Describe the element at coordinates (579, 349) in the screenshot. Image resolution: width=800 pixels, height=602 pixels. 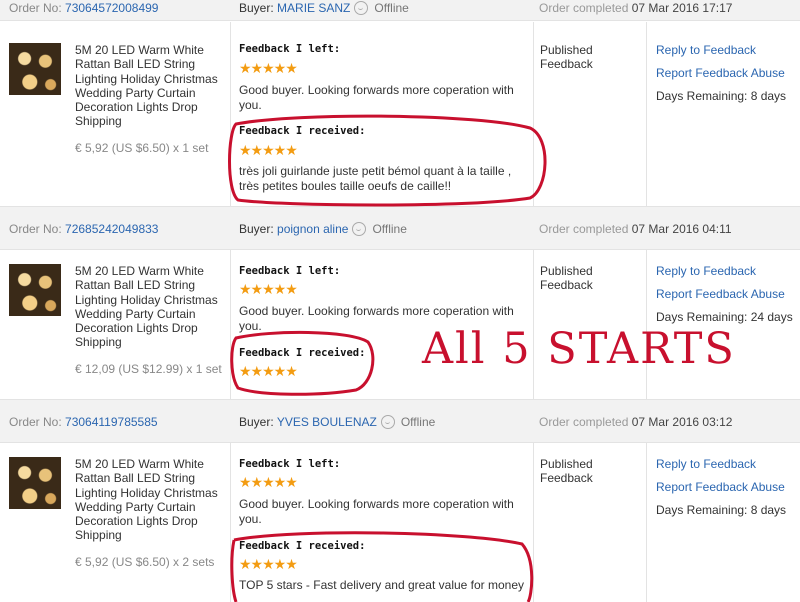
I see `annotation-text: All 5 STARTS` at that location.